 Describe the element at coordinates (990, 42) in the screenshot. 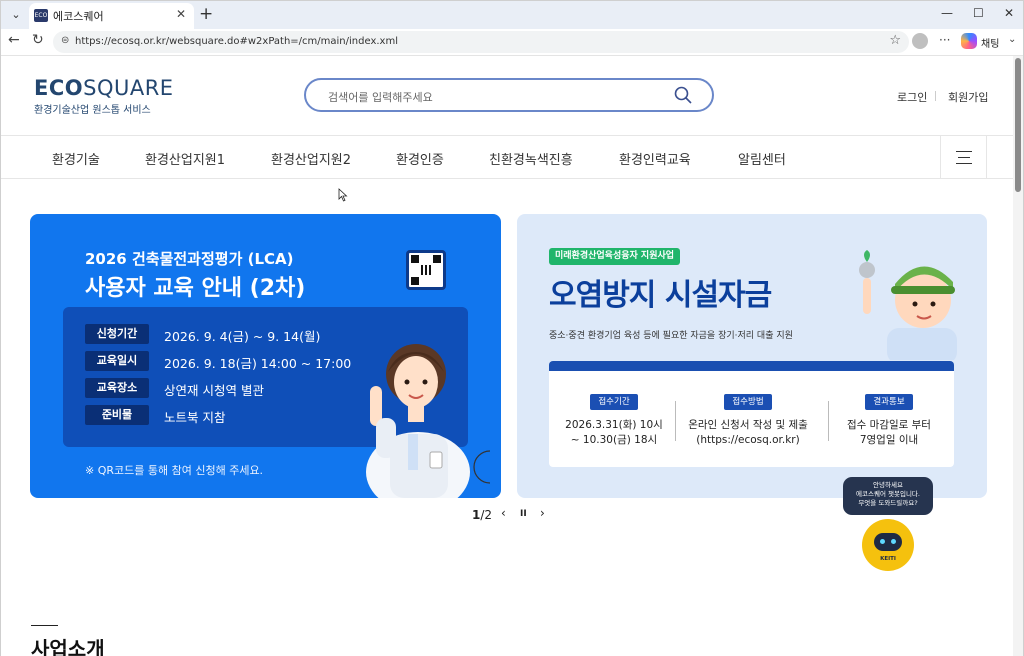

I see `chat-label: 채팅` at that location.